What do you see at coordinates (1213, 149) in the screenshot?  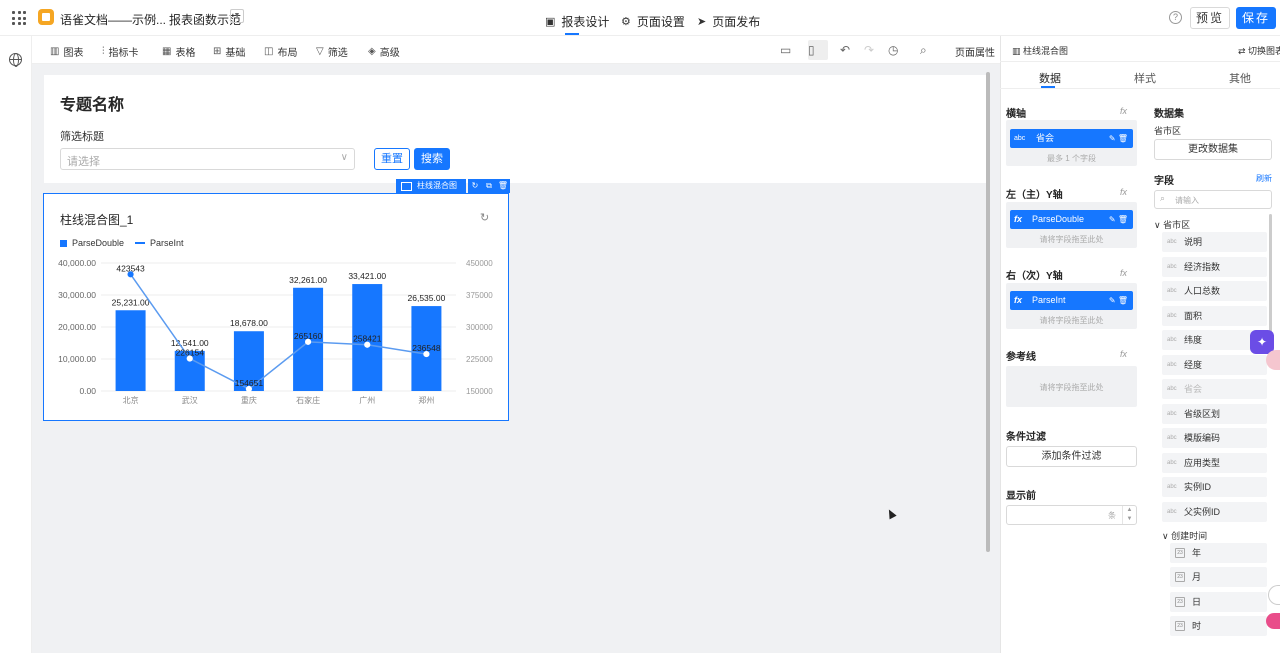 I see `change-dataset-button: 更改数据集` at bounding box center [1213, 149].